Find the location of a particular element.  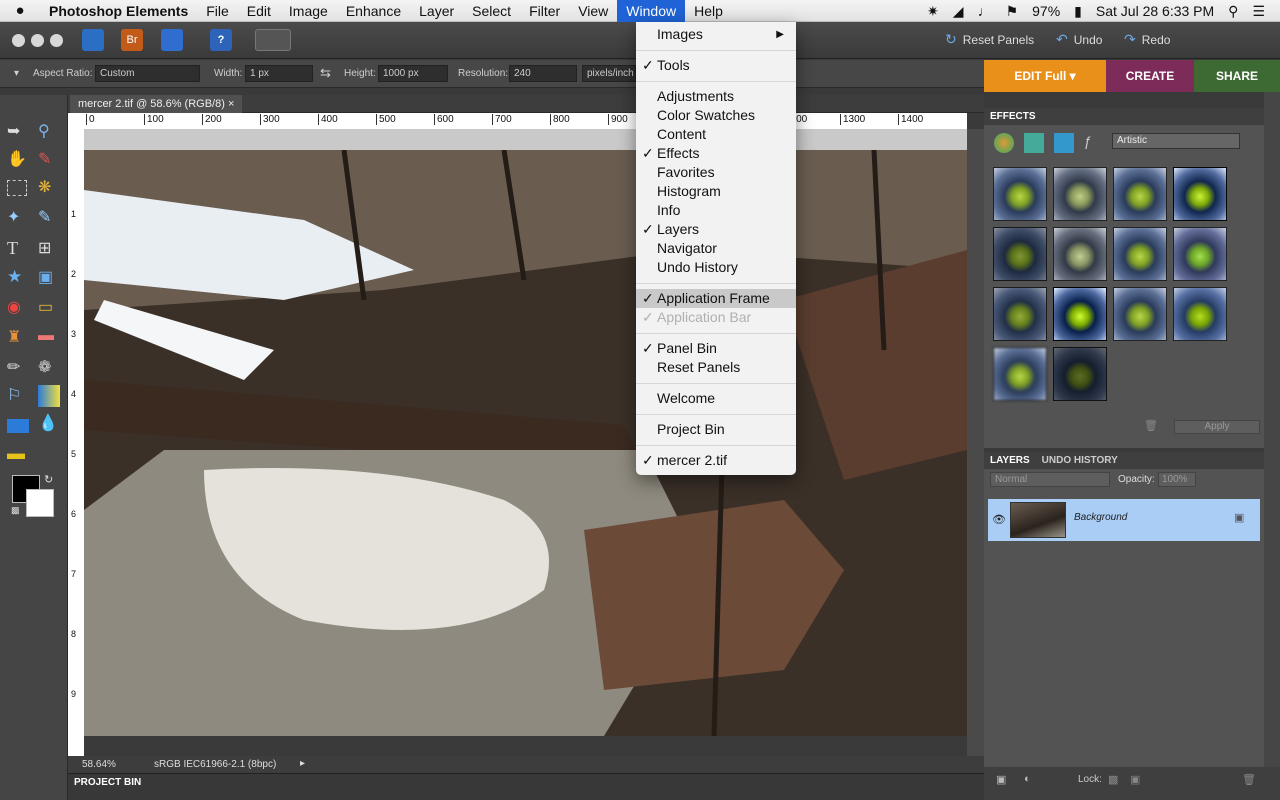

menu-enhance: Enhance is located at coordinates (373, 11).